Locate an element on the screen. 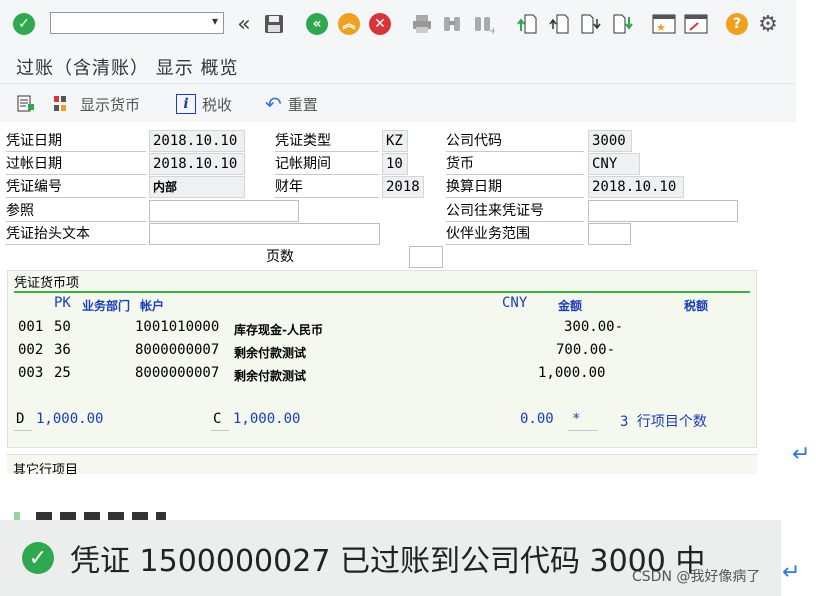  save-icon is located at coordinates (274, 24).